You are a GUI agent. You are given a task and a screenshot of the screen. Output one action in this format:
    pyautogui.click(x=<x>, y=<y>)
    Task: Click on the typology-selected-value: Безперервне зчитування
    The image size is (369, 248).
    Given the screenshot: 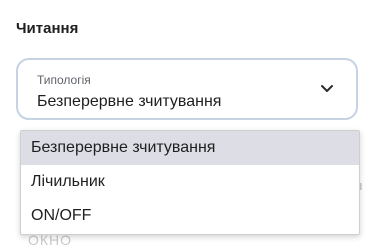 What is the action you would take?
    pyautogui.click(x=129, y=101)
    